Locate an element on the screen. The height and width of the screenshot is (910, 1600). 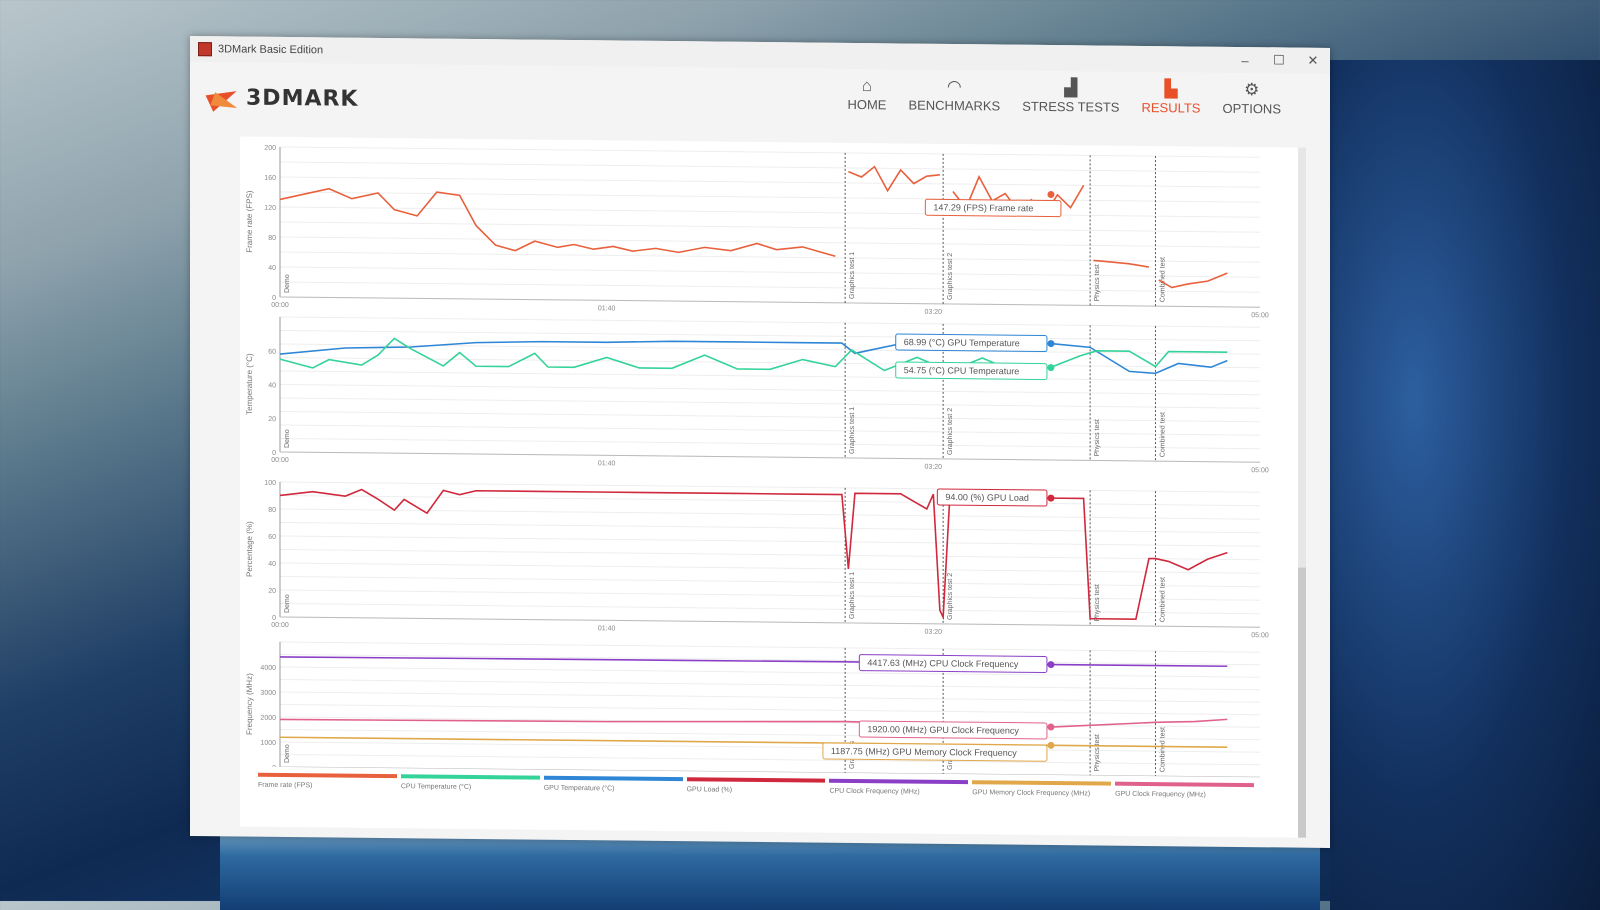
y-axis-label: Frame rate (FPS) is located at coordinates (249, 221).